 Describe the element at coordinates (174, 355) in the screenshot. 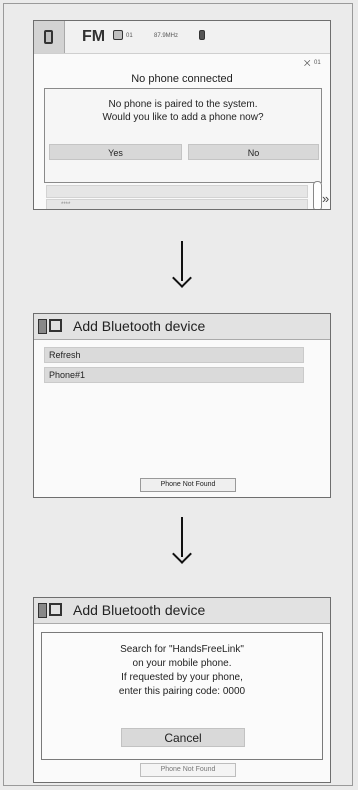

I see `refresh-item: Refresh` at that location.